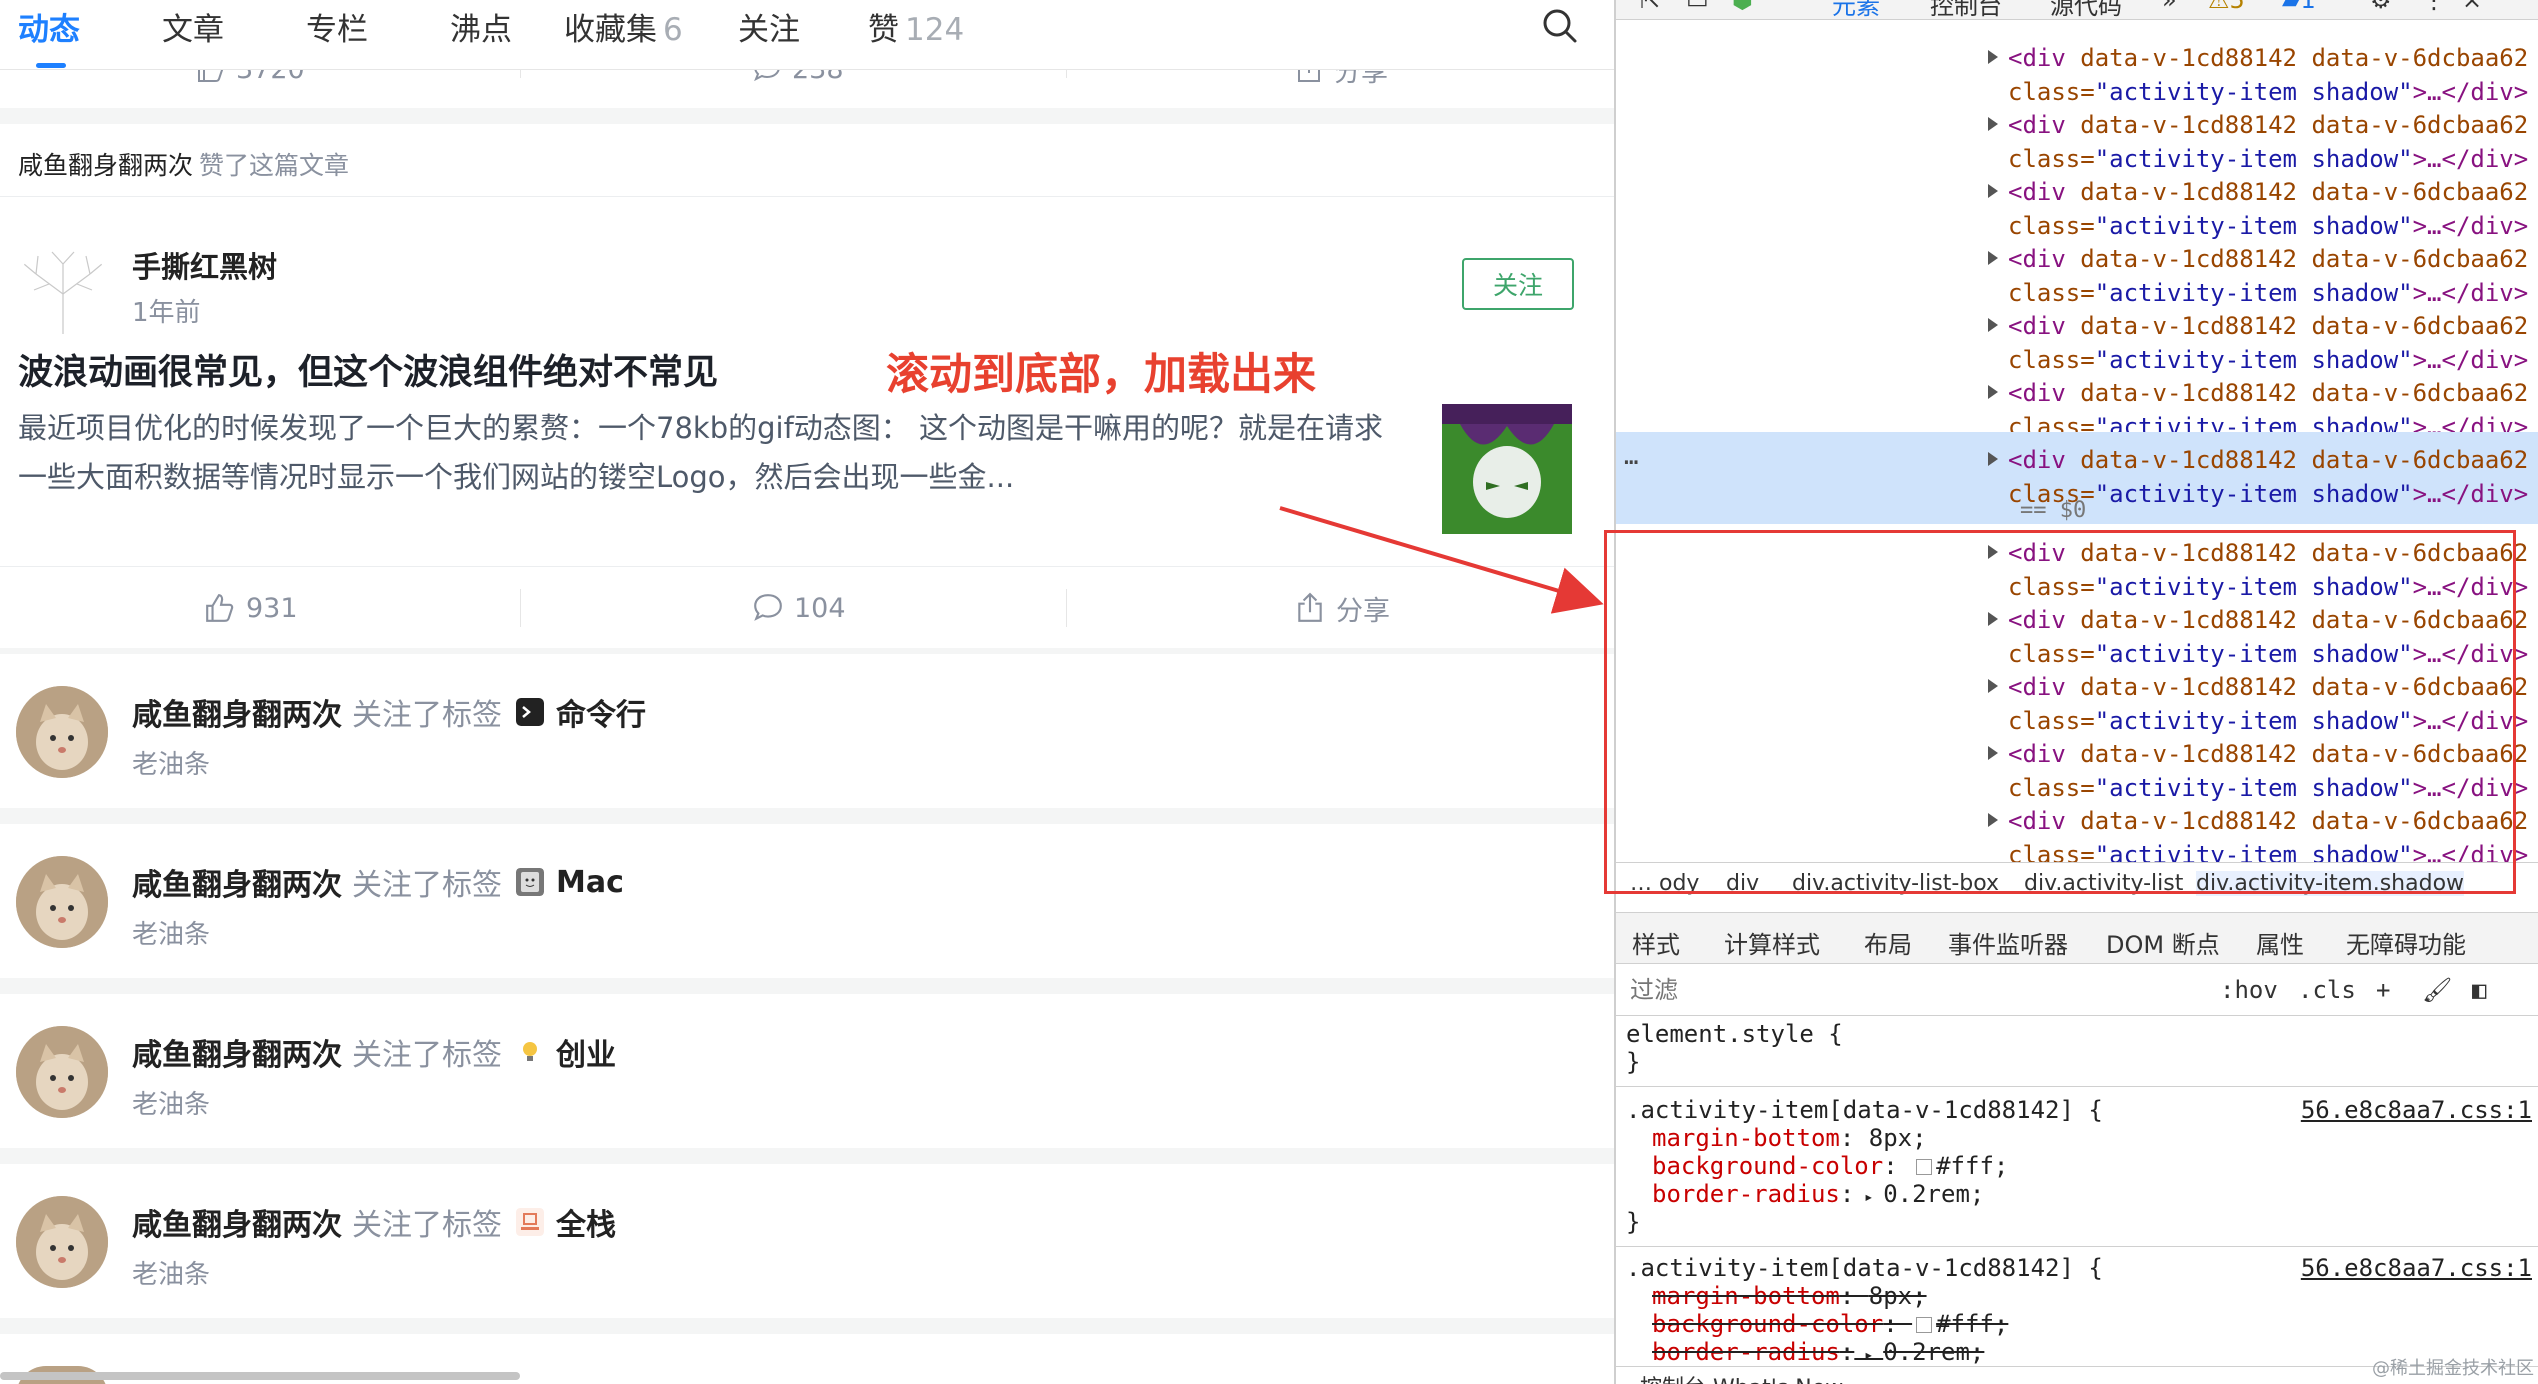 The width and height of the screenshot is (2538, 1384). I want to click on console-drawer-tabs: 控制台 What's New, so click(1741, 1377).